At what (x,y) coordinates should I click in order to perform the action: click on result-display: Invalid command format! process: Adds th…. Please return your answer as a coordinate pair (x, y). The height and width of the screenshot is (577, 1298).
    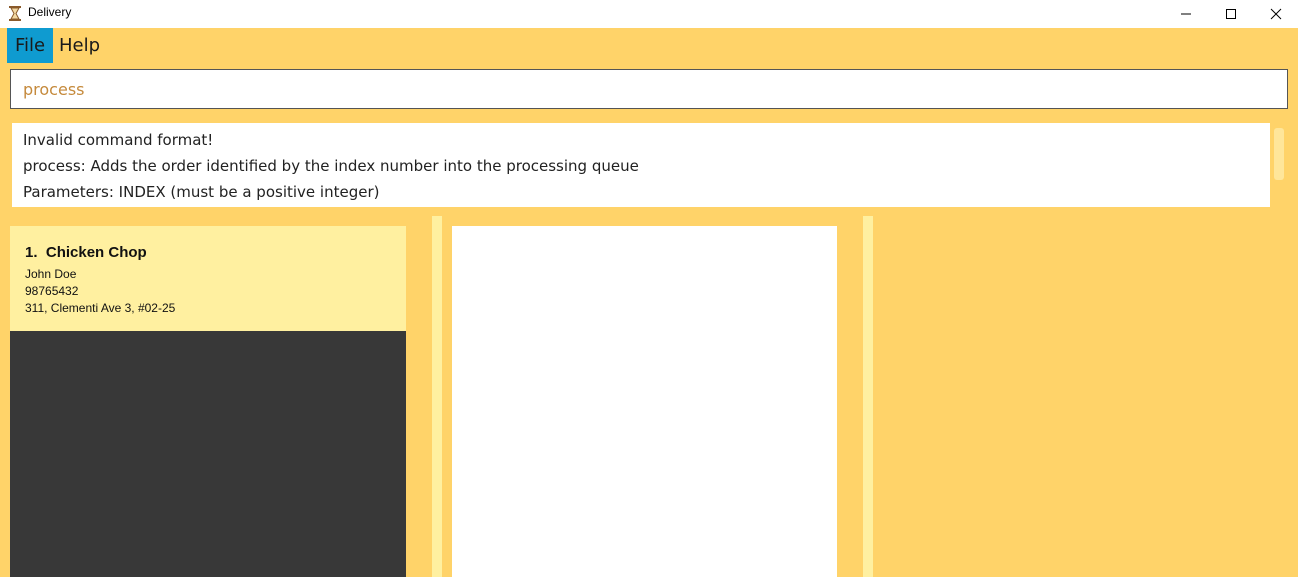
    Looking at the image, I should click on (641, 165).